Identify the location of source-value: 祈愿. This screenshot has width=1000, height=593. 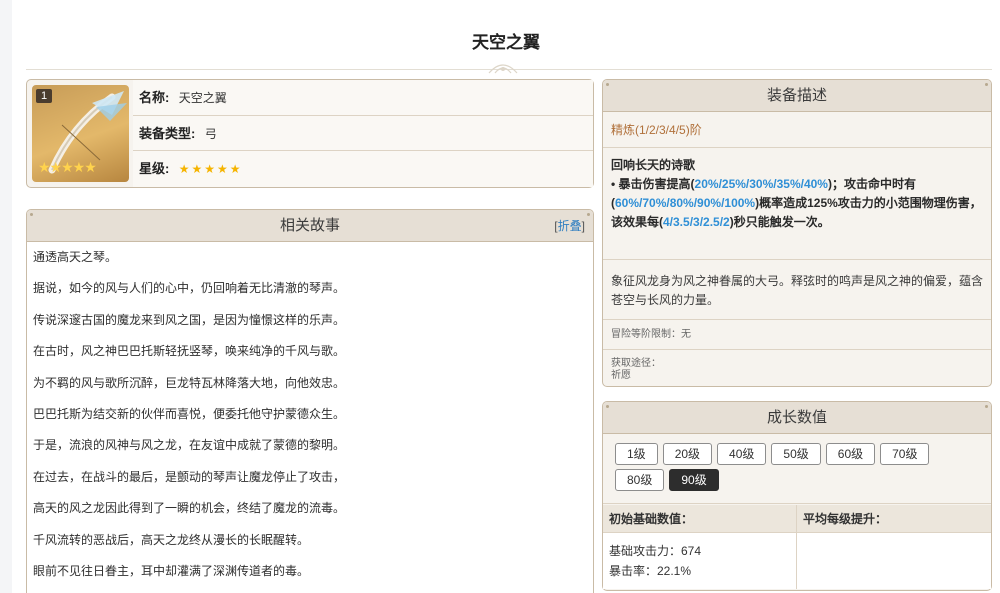
(621, 375).